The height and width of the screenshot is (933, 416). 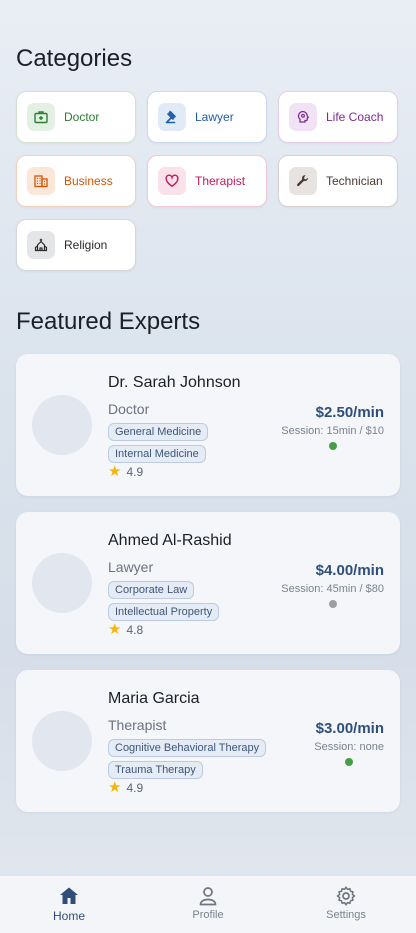 I want to click on category-label: Doctor, so click(x=82, y=117).